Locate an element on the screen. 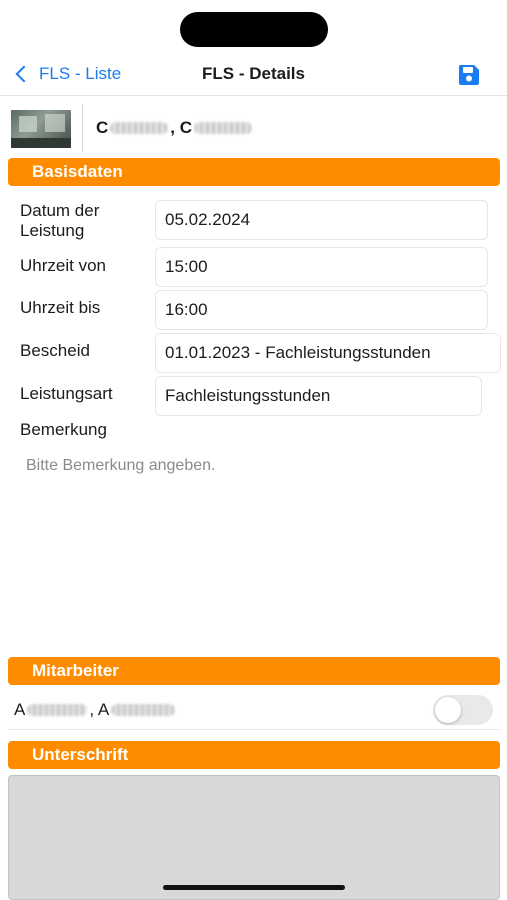  toggle-knob is located at coordinates (448, 710).